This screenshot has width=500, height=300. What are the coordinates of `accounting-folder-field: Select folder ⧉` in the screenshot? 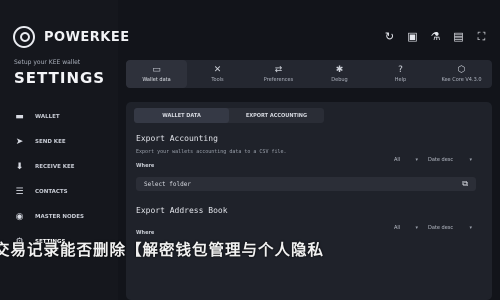 It's located at (306, 184).